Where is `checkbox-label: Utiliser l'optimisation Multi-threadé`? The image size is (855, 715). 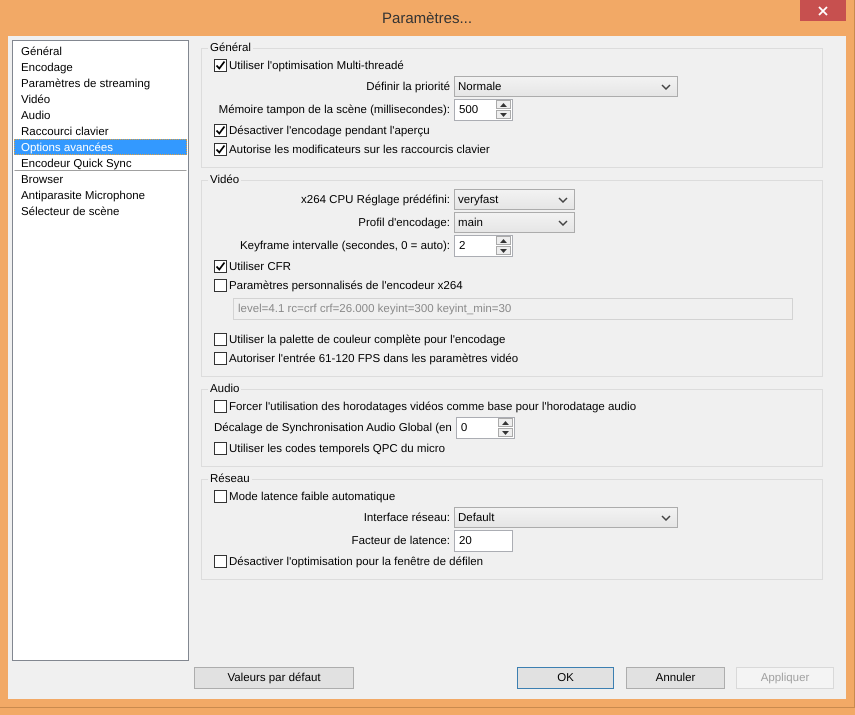
checkbox-label: Utiliser l'optimisation Multi-threadé is located at coordinates (316, 66).